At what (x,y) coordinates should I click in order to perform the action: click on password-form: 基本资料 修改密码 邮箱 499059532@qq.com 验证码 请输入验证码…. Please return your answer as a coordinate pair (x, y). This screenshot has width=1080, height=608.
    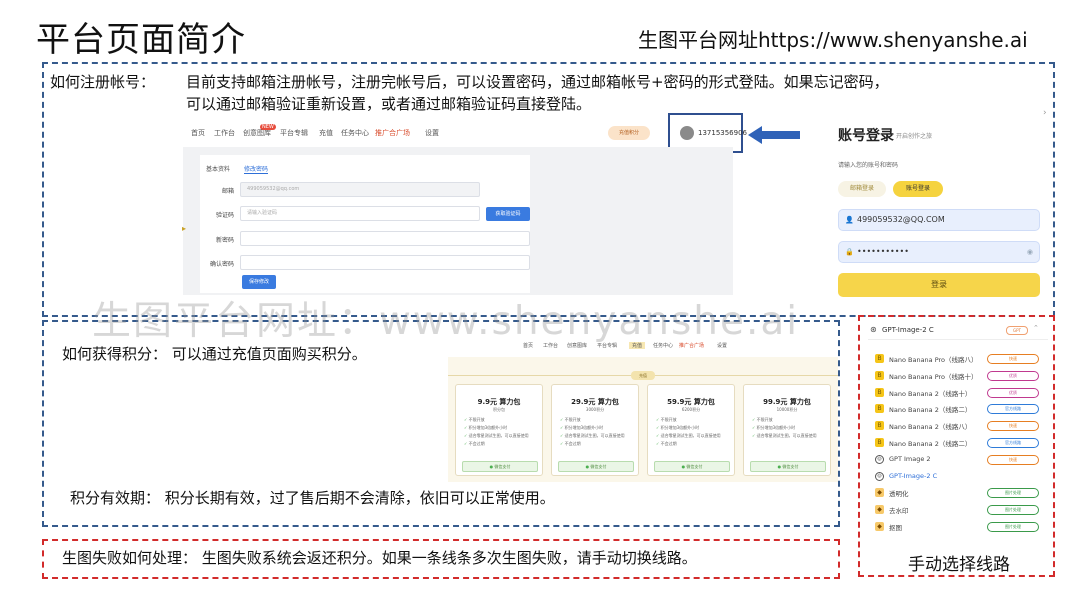
    Looking at the image, I should click on (365, 224).